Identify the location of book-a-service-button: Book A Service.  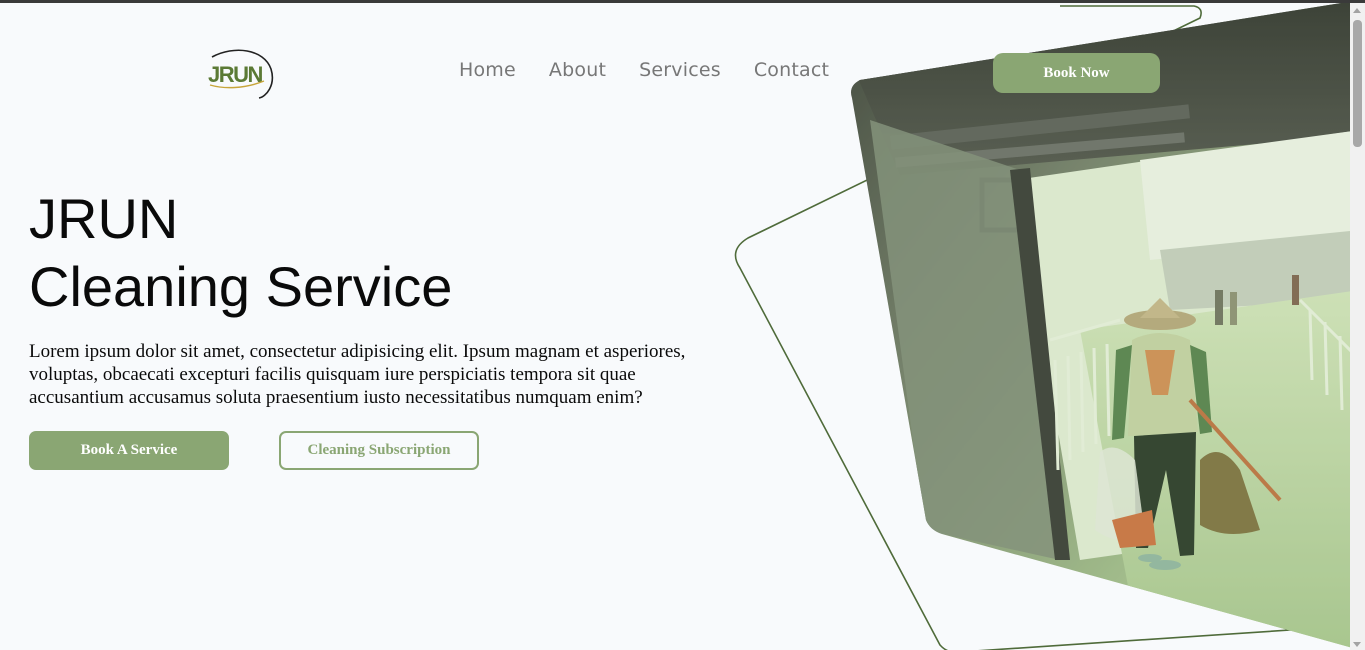
(129, 450).